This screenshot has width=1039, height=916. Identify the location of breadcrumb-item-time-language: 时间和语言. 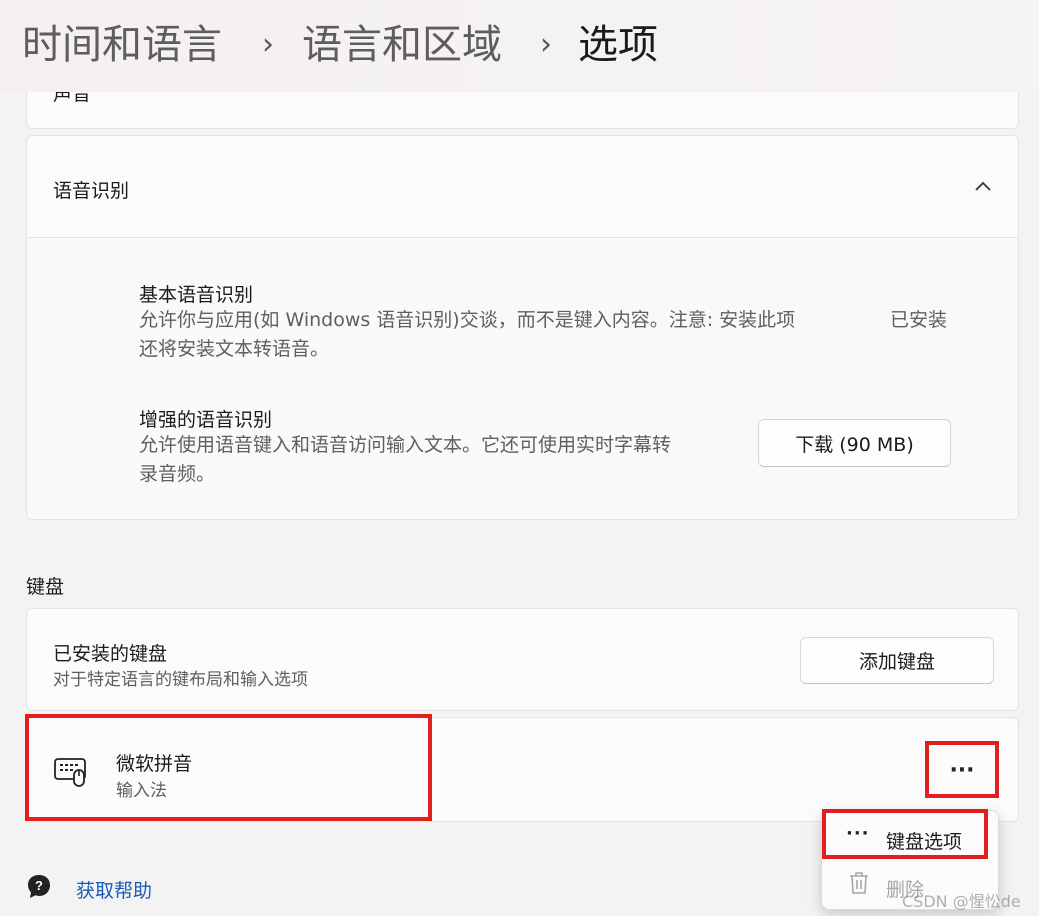
(122, 45).